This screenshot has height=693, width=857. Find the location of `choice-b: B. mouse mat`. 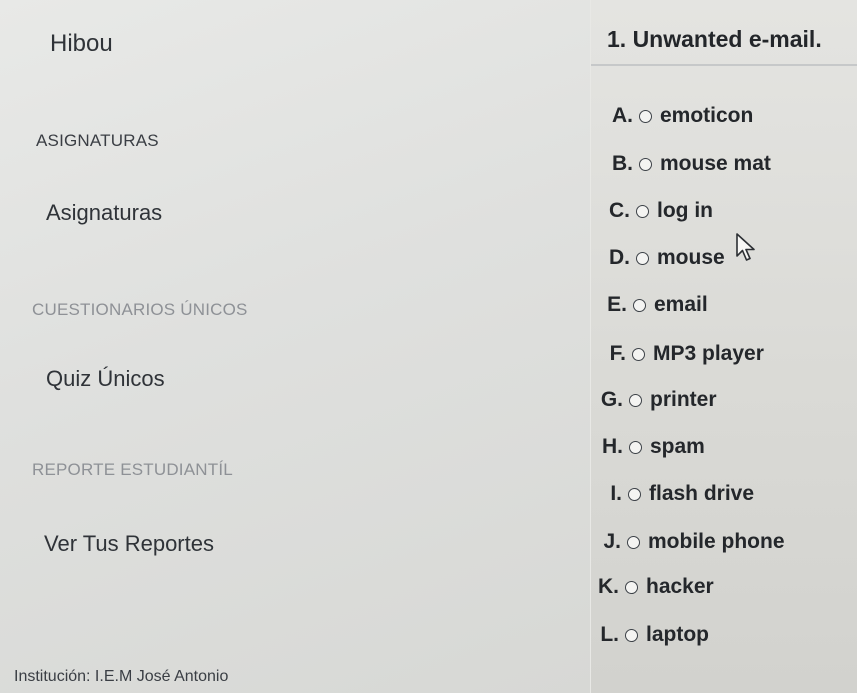

choice-b: B. mouse mat is located at coordinates (690, 164).